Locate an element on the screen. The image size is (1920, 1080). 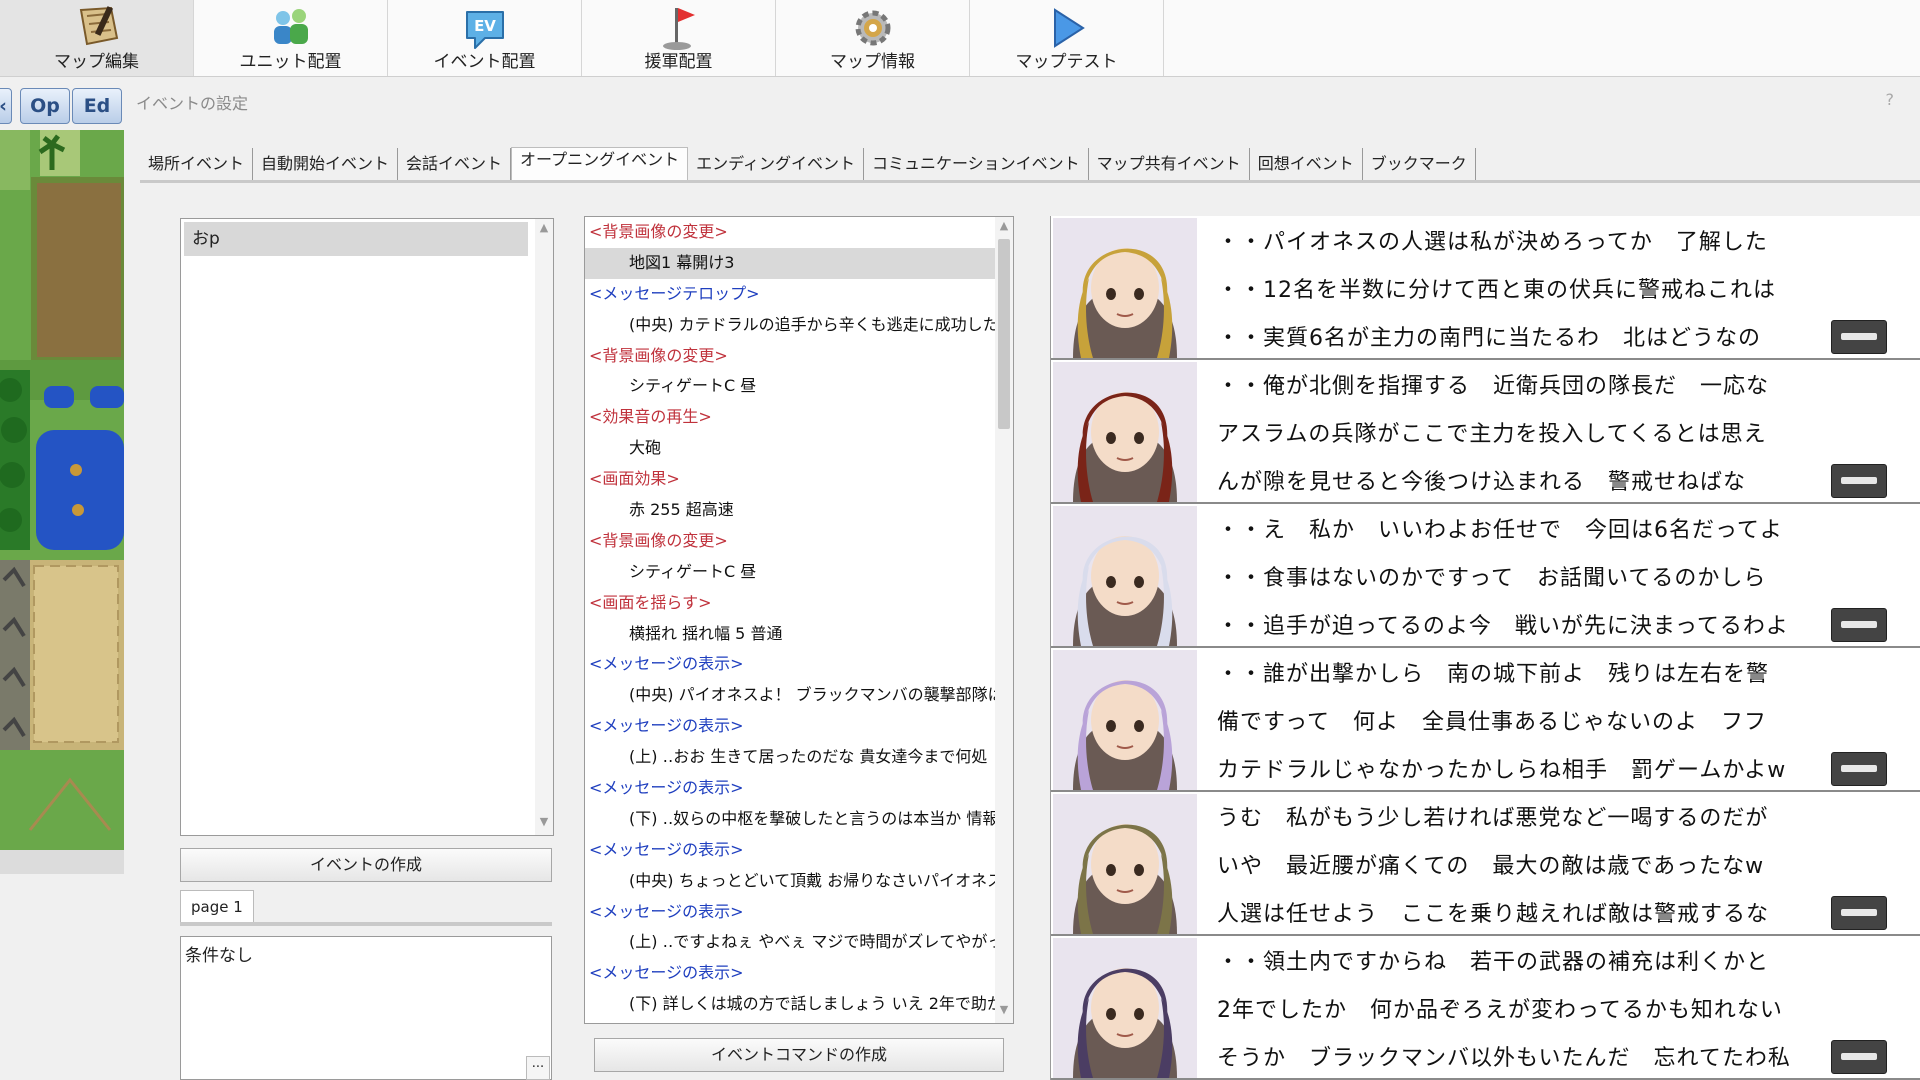
toolbar-event-placement-button: EV イベント配置 is located at coordinates (485, 38).